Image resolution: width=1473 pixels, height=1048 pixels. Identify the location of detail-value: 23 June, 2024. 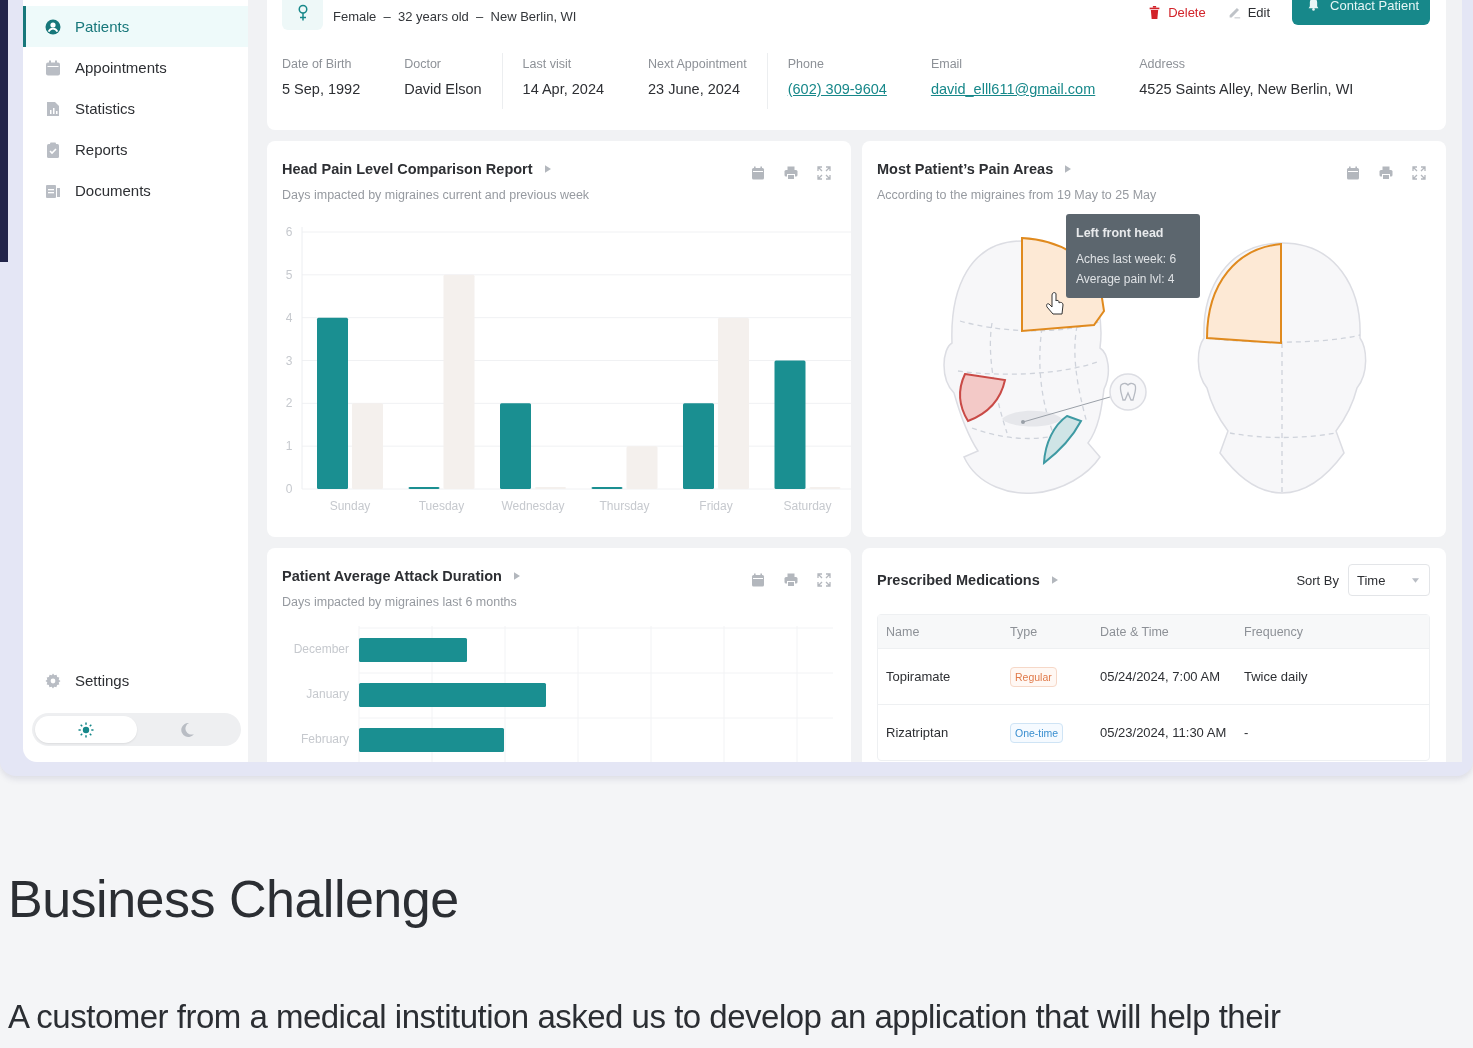
(694, 89).